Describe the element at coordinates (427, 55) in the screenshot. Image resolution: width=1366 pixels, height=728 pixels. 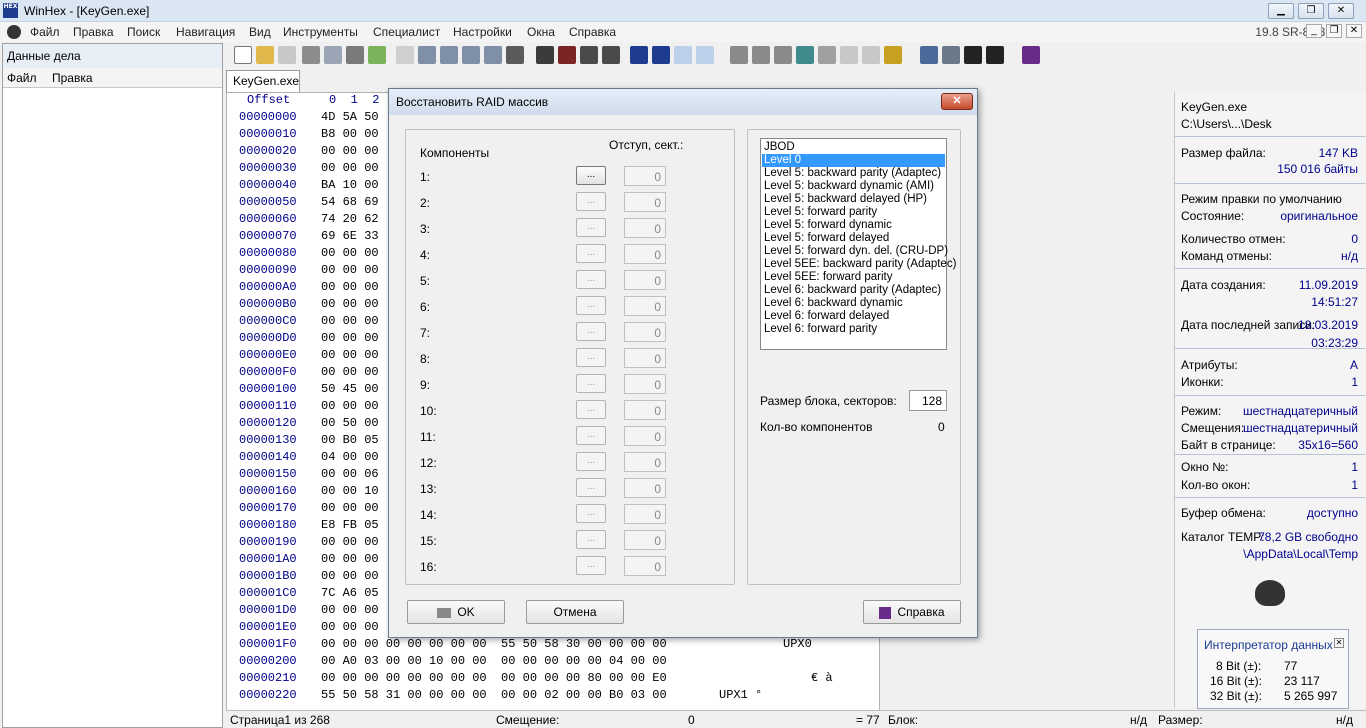
I see `cut-icon` at that location.